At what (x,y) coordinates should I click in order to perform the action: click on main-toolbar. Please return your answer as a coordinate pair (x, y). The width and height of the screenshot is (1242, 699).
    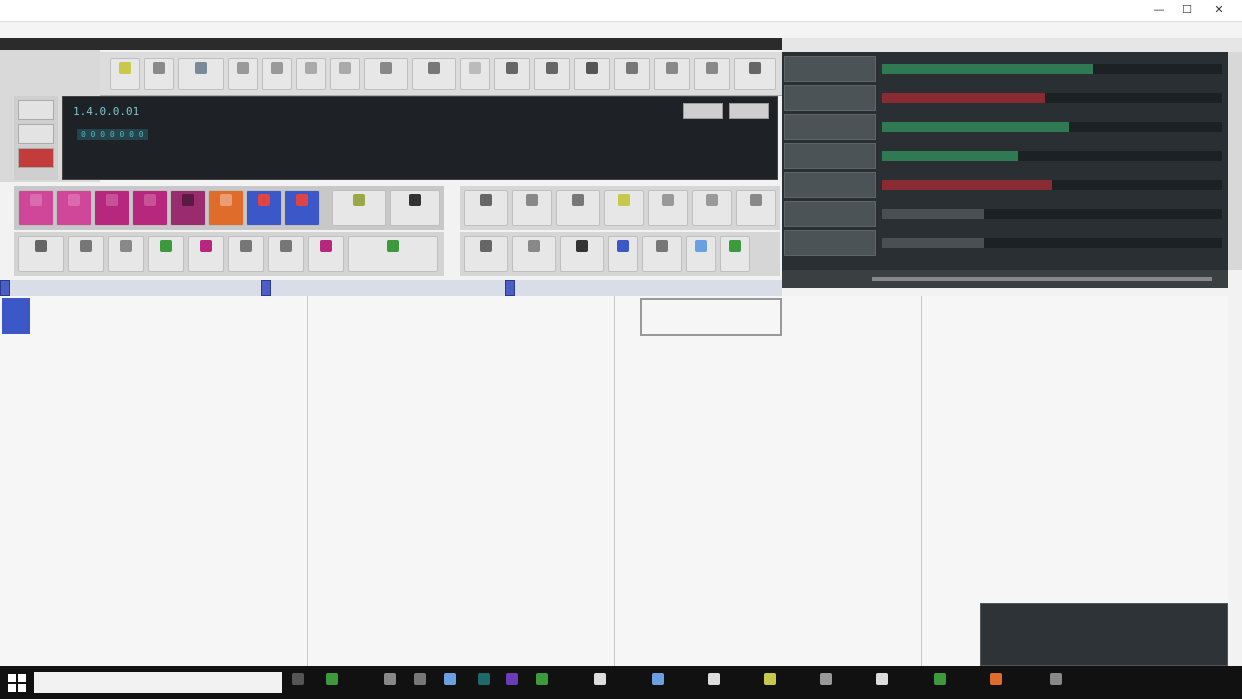
    Looking at the image, I should click on (441, 74).